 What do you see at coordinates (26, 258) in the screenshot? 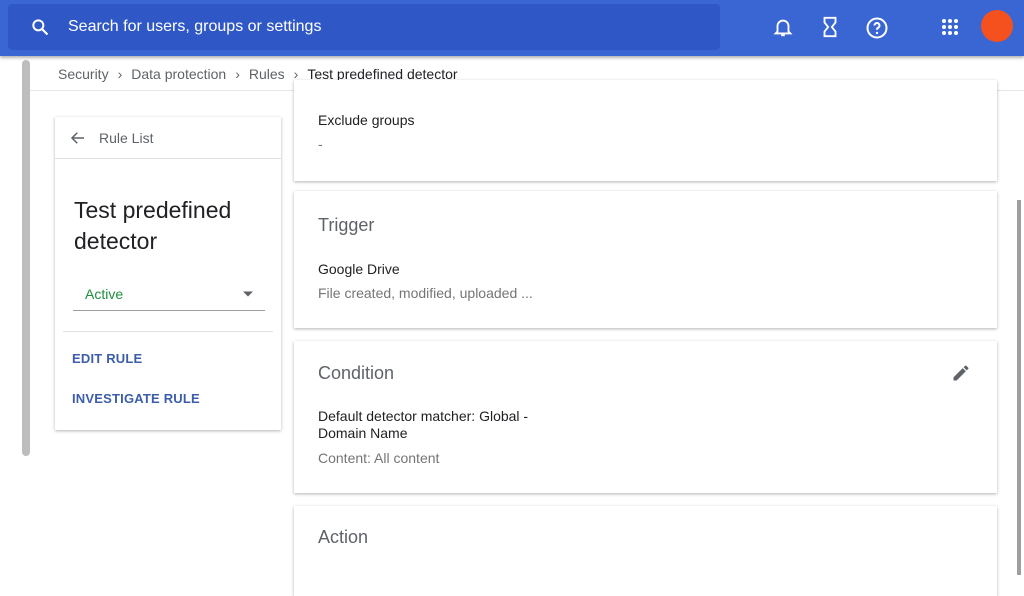
I see `left-scrollbar` at bounding box center [26, 258].